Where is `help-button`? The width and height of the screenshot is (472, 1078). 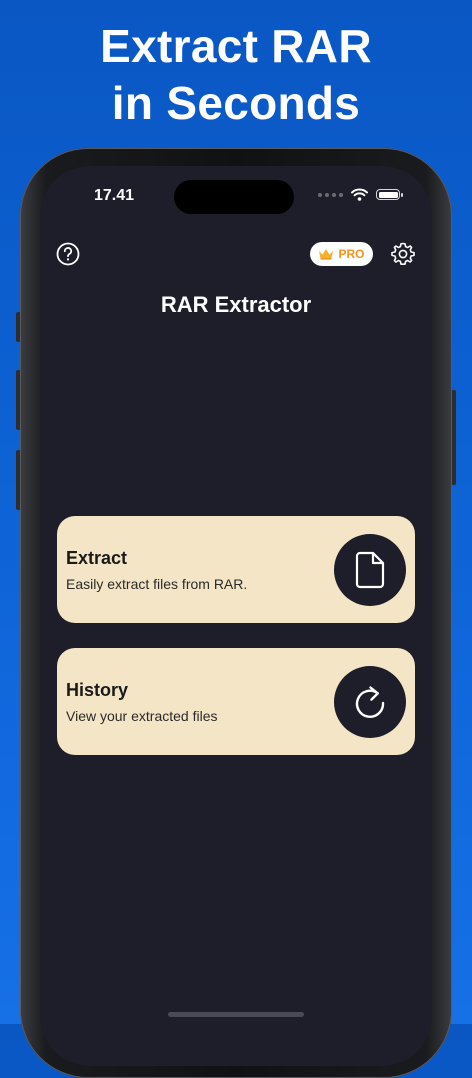
help-button is located at coordinates (68, 254).